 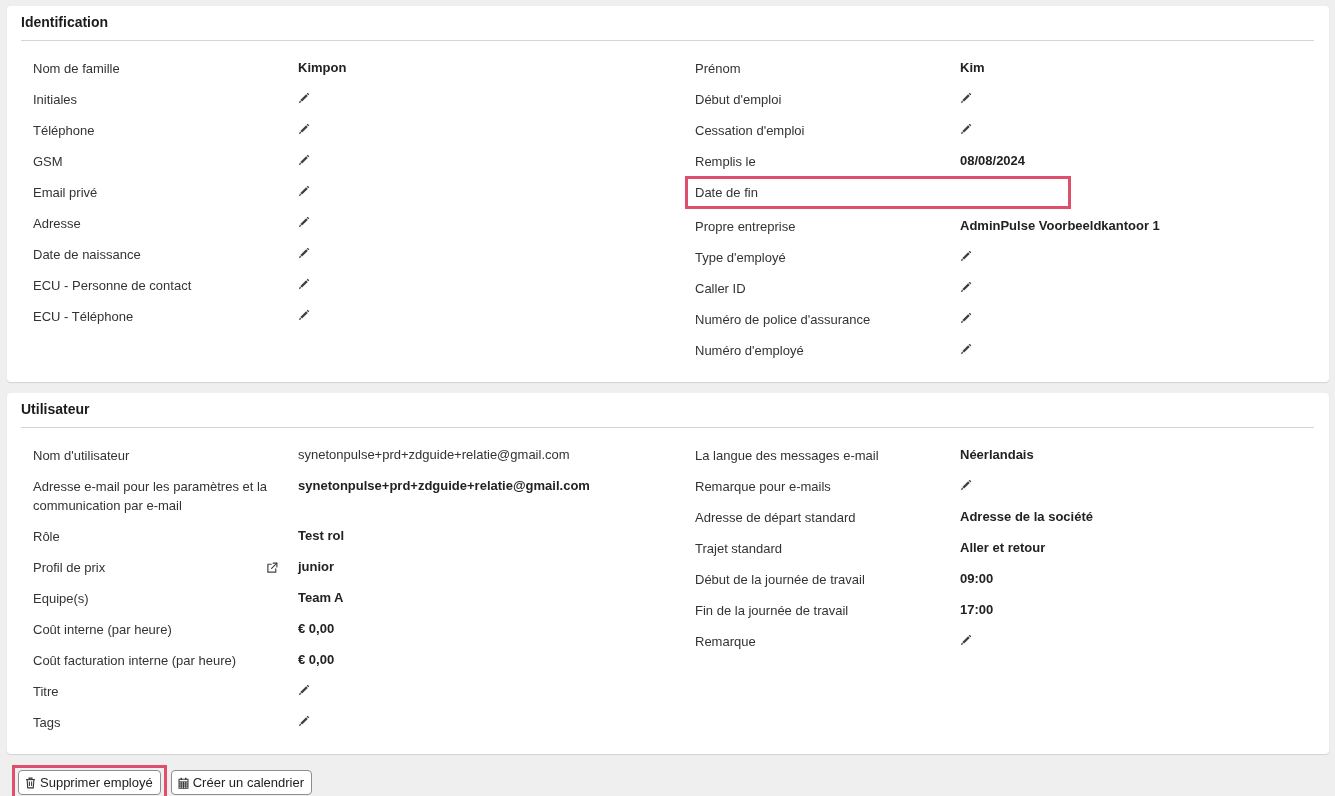 I want to click on field-label: Trajet standard, so click(x=738, y=549).